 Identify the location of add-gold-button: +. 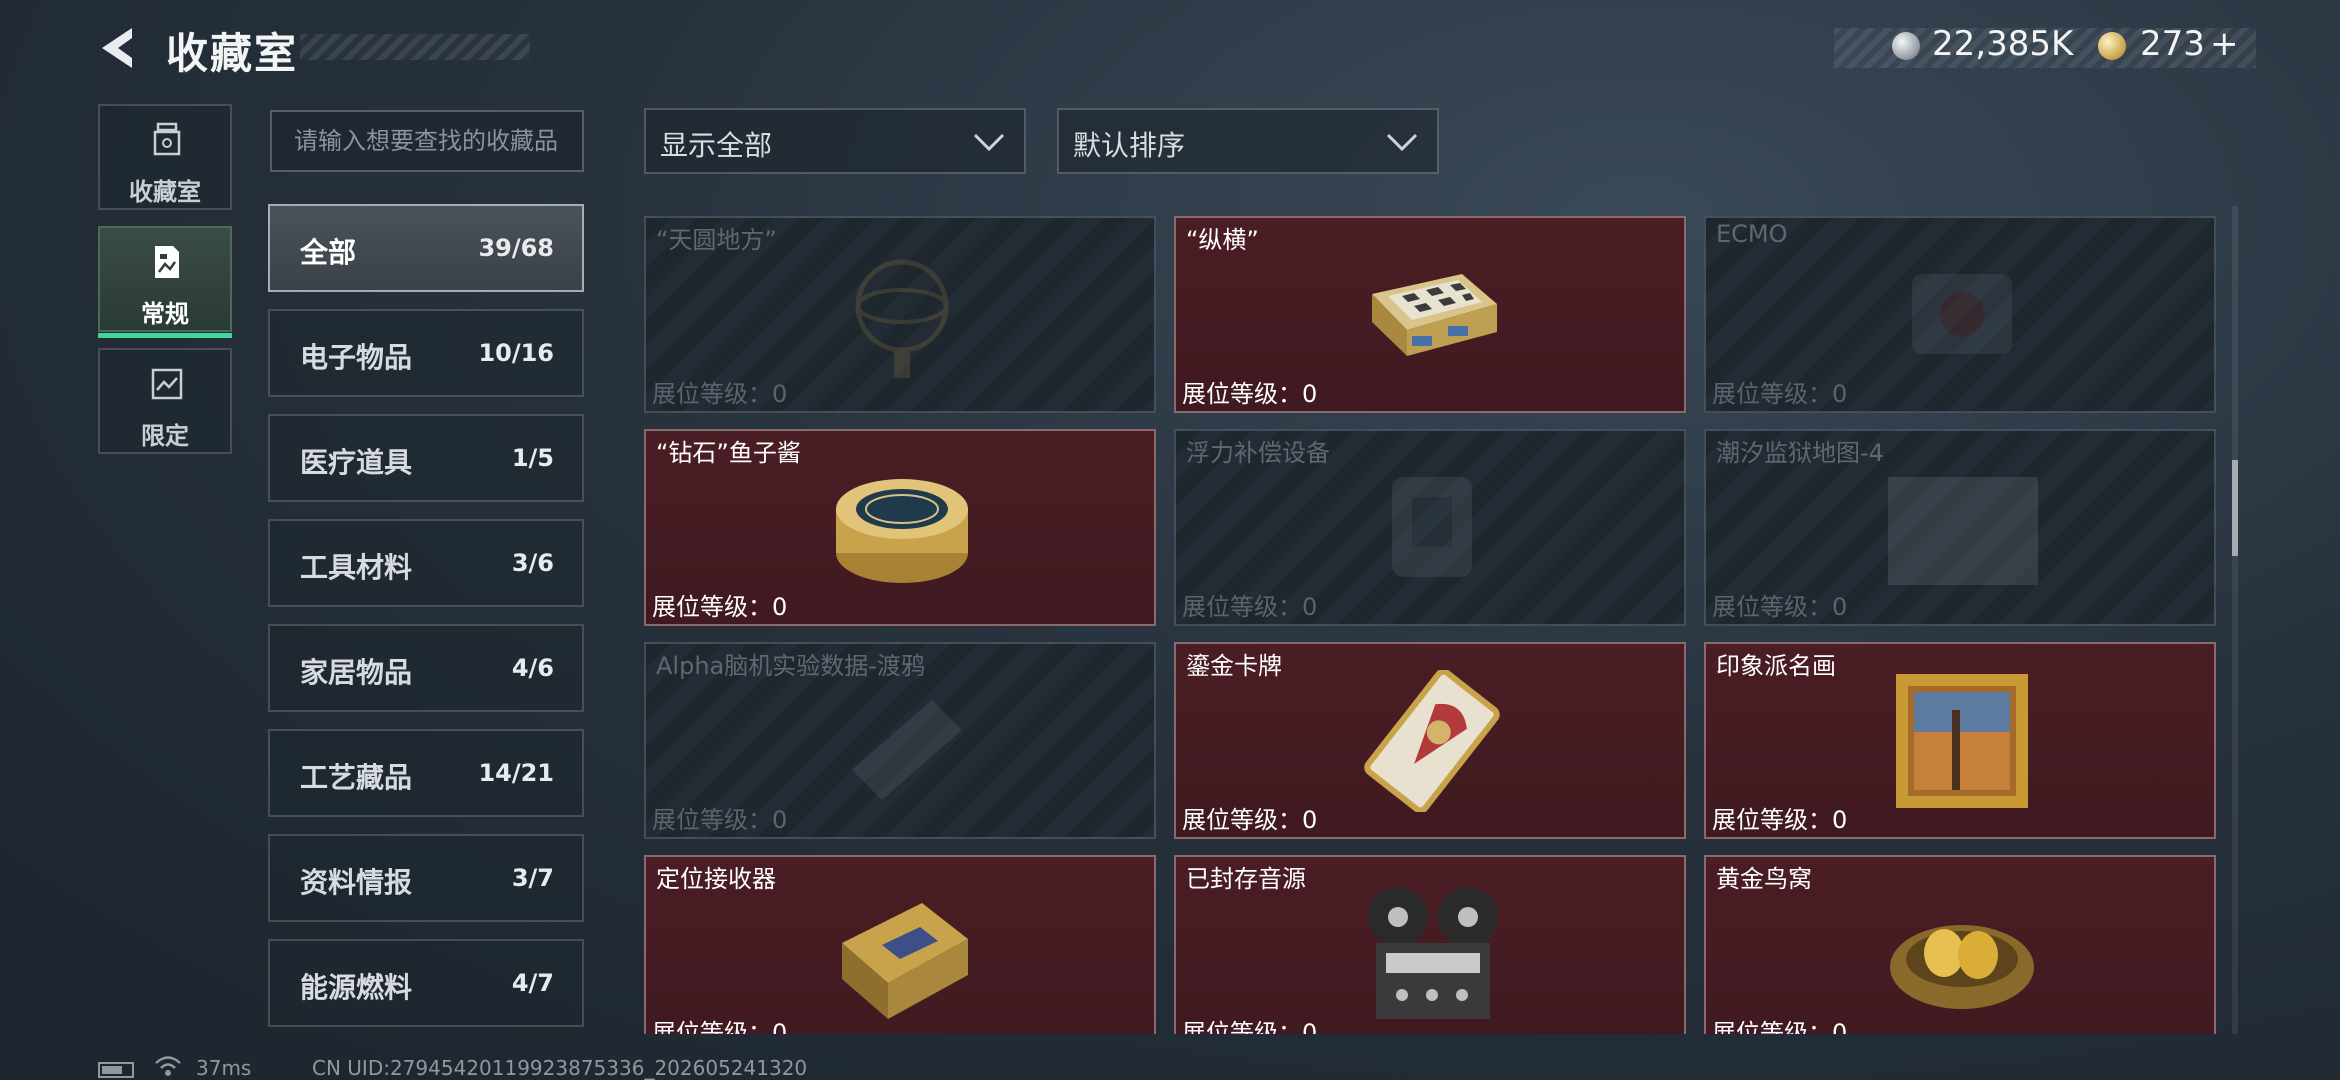
(2224, 44).